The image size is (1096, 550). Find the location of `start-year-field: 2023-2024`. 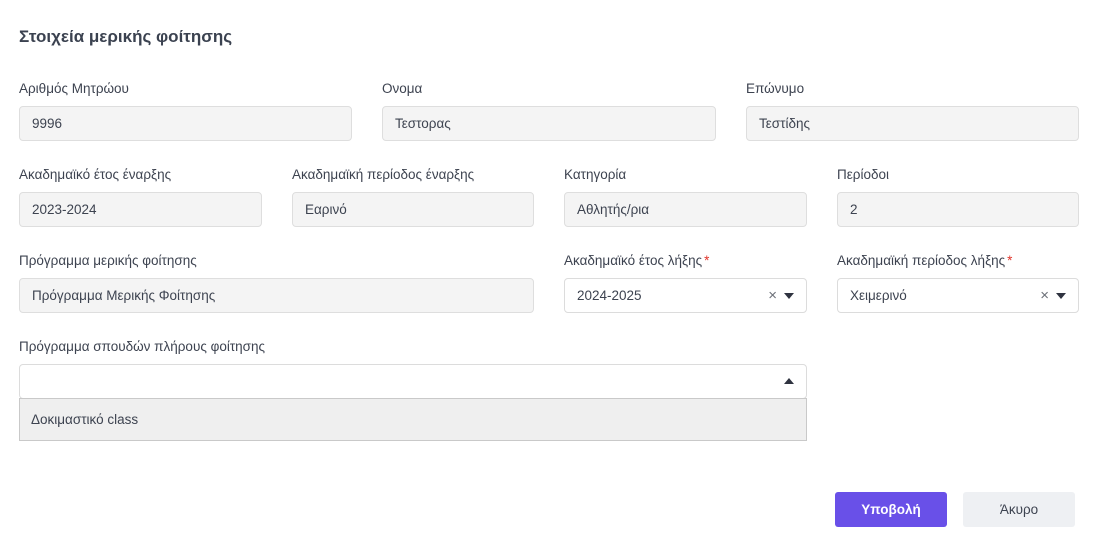

start-year-field: 2023-2024 is located at coordinates (140, 209).